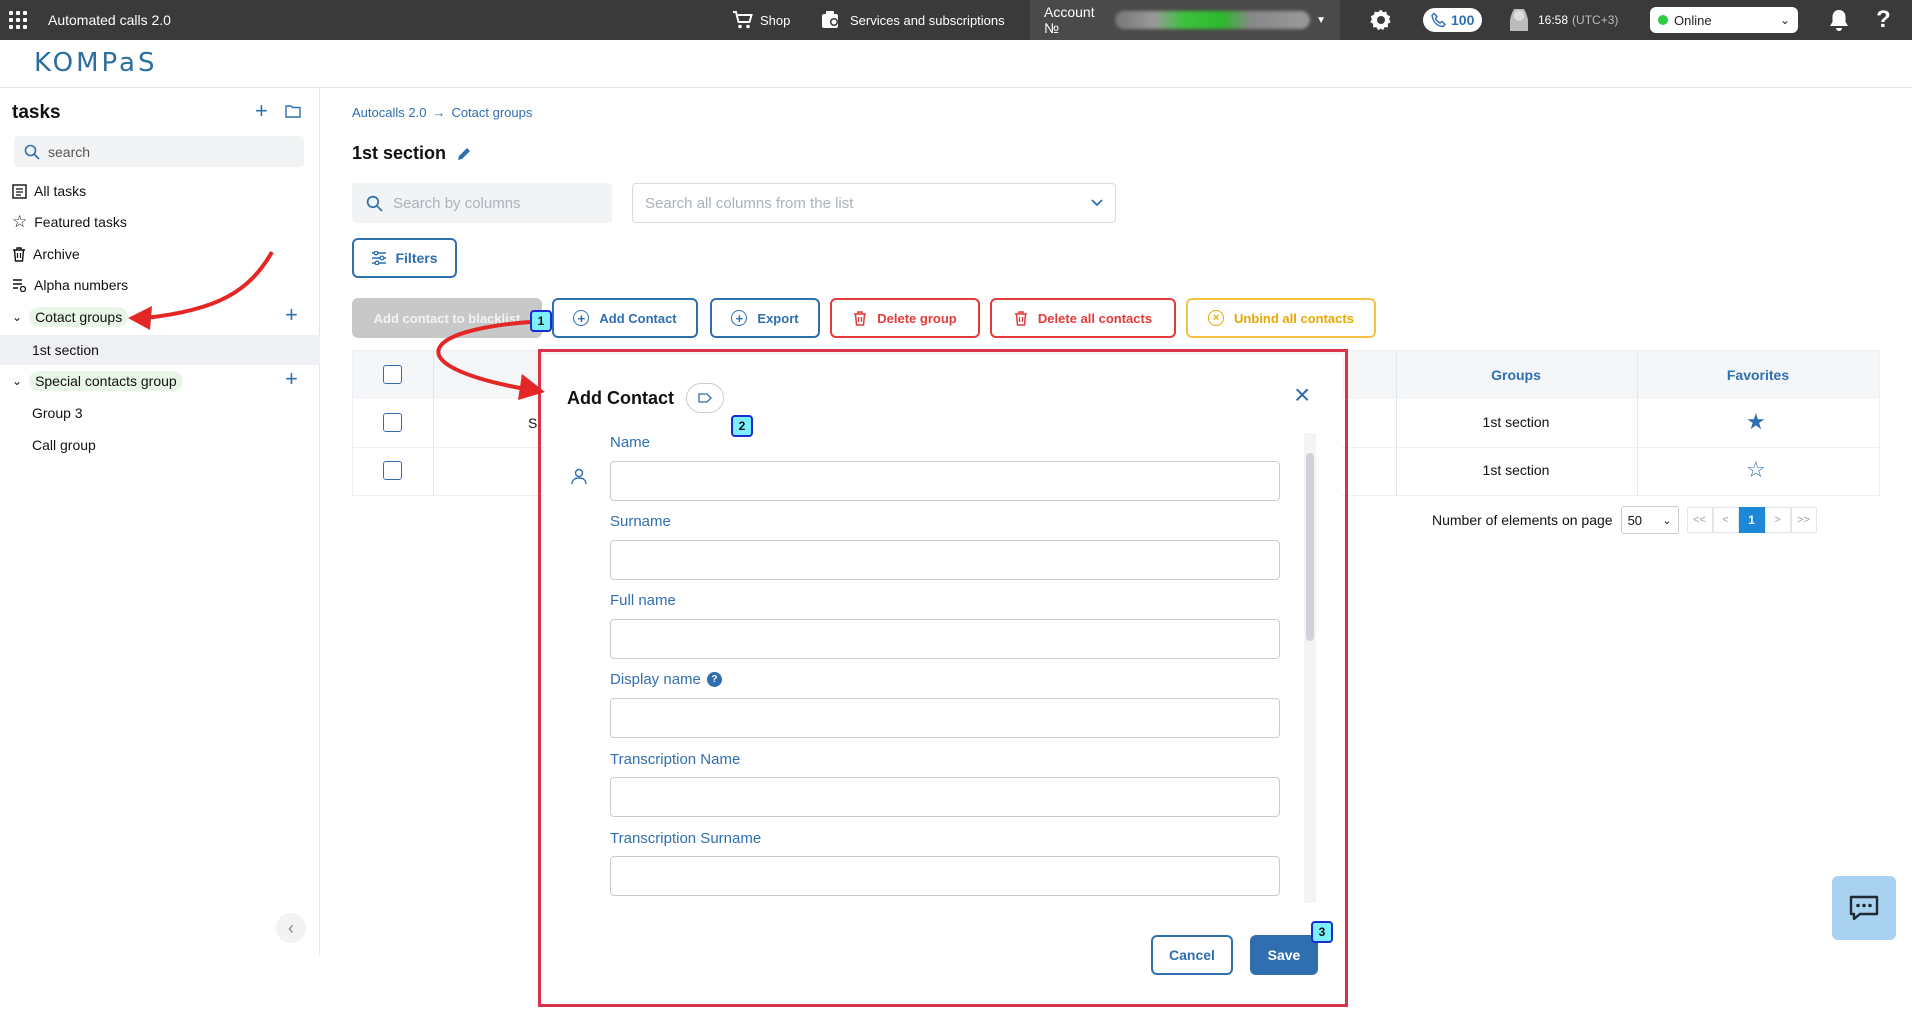 The image size is (1912, 1011). What do you see at coordinates (714, 679) in the screenshot?
I see `question-icon: ?` at bounding box center [714, 679].